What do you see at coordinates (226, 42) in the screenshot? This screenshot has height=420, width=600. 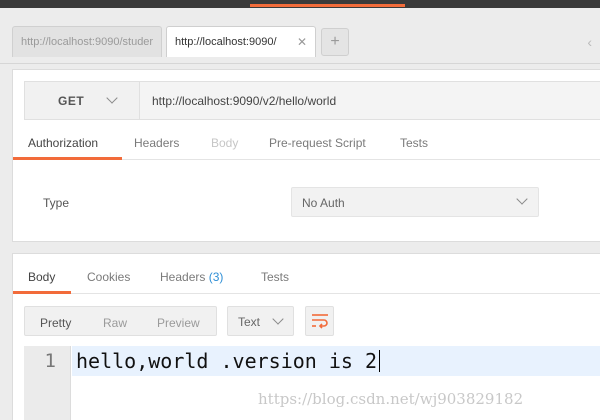 I see `tab-label: http://localhost:9090/` at bounding box center [226, 42].